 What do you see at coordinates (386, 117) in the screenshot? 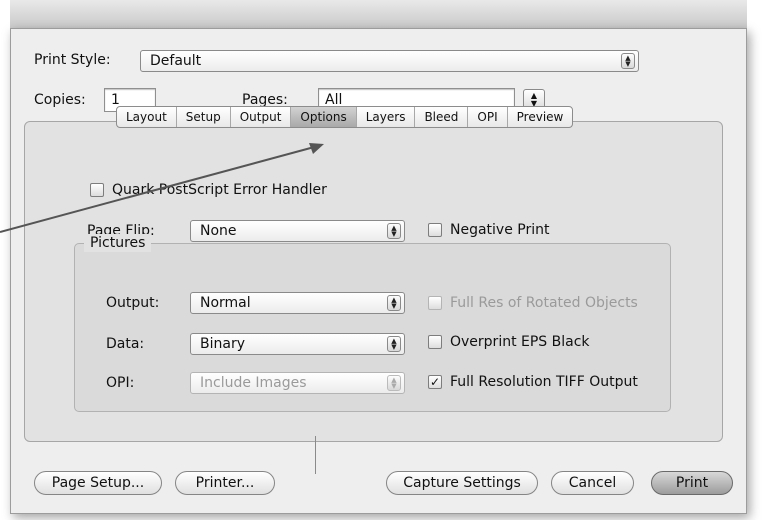
I see `tab-layers: Layers` at bounding box center [386, 117].